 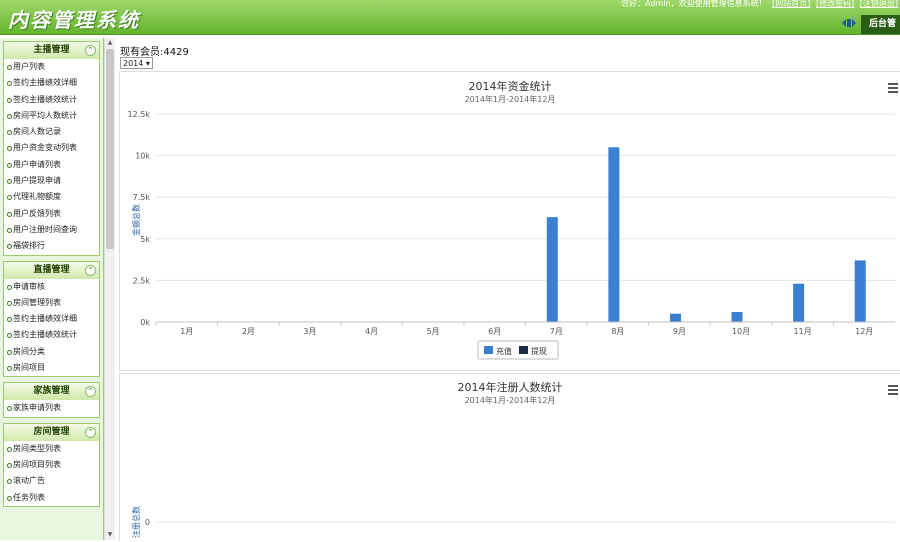 I want to click on sidebar-item: 申请审核, so click(x=51, y=287).